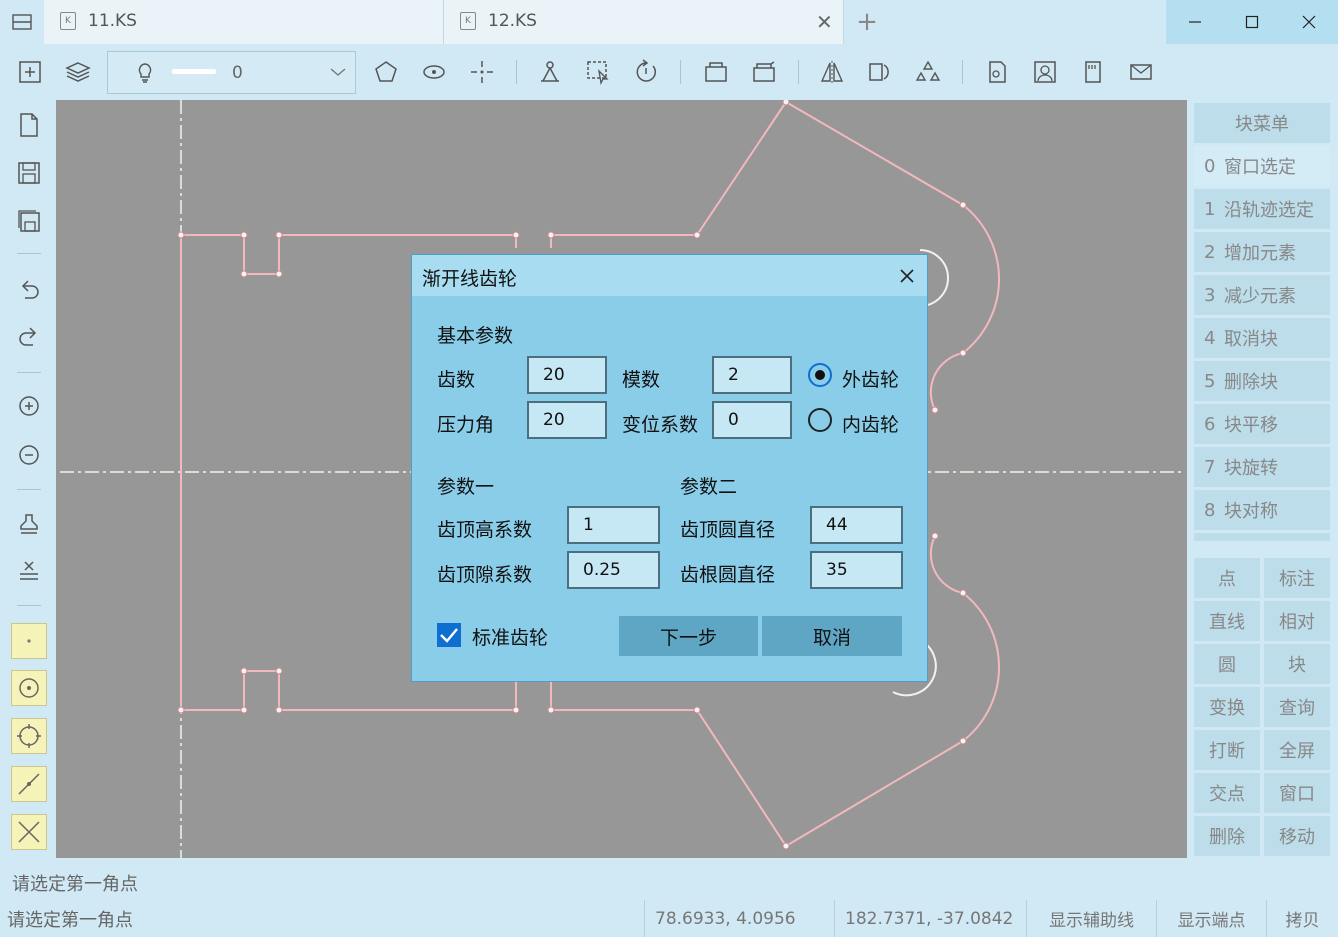  What do you see at coordinates (567, 375) in the screenshot?
I see `teeth-input: 20` at bounding box center [567, 375].